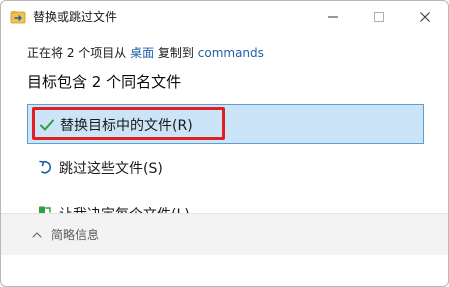  Describe the element at coordinates (46, 168) in the screenshot. I see `skip-arrow-icon` at that location.